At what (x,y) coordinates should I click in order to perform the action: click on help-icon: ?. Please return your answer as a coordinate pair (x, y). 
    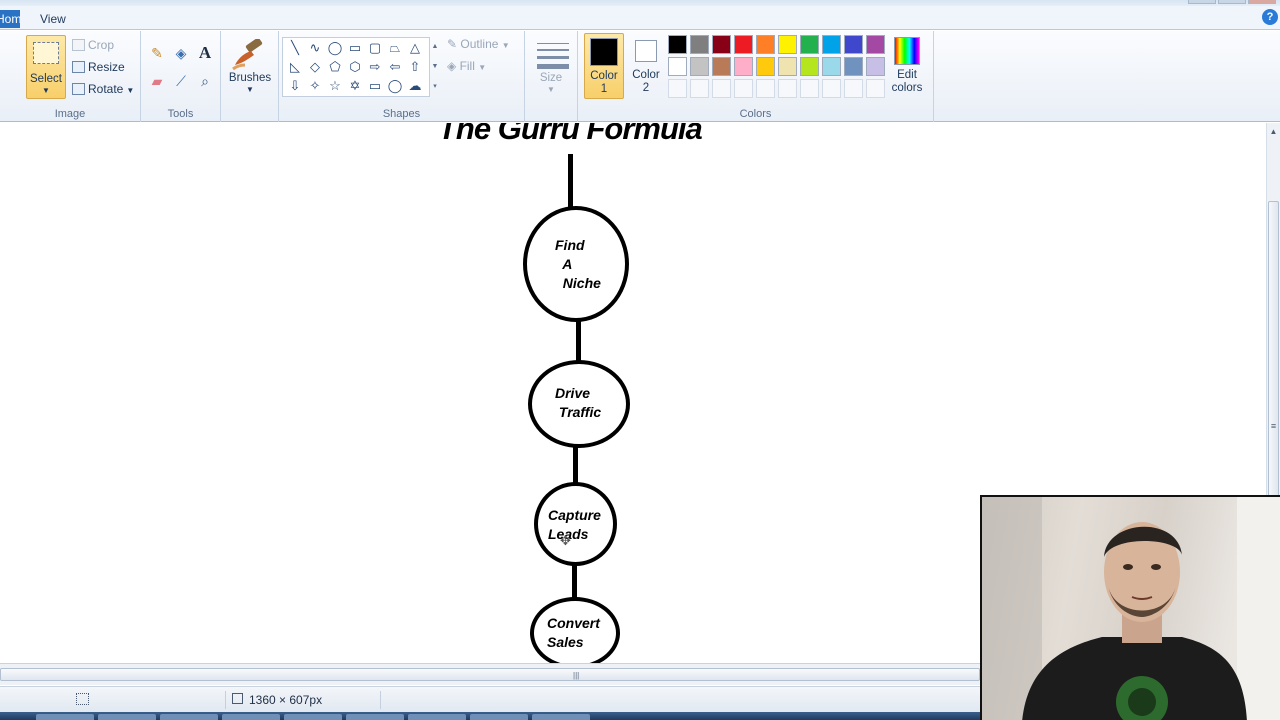
    Looking at the image, I should click on (1270, 17).